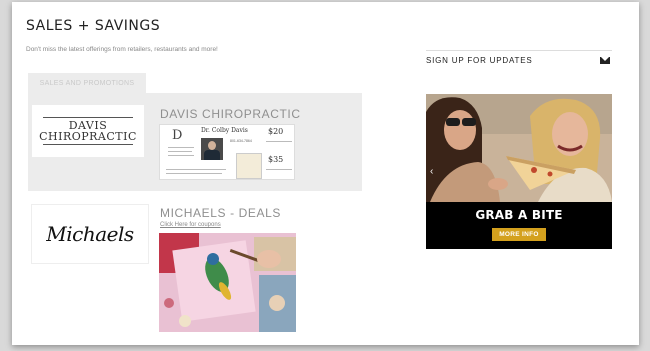 The height and width of the screenshot is (351, 650). Describe the element at coordinates (276, 159) in the screenshot. I see `coupon-price-2: $35` at that location.